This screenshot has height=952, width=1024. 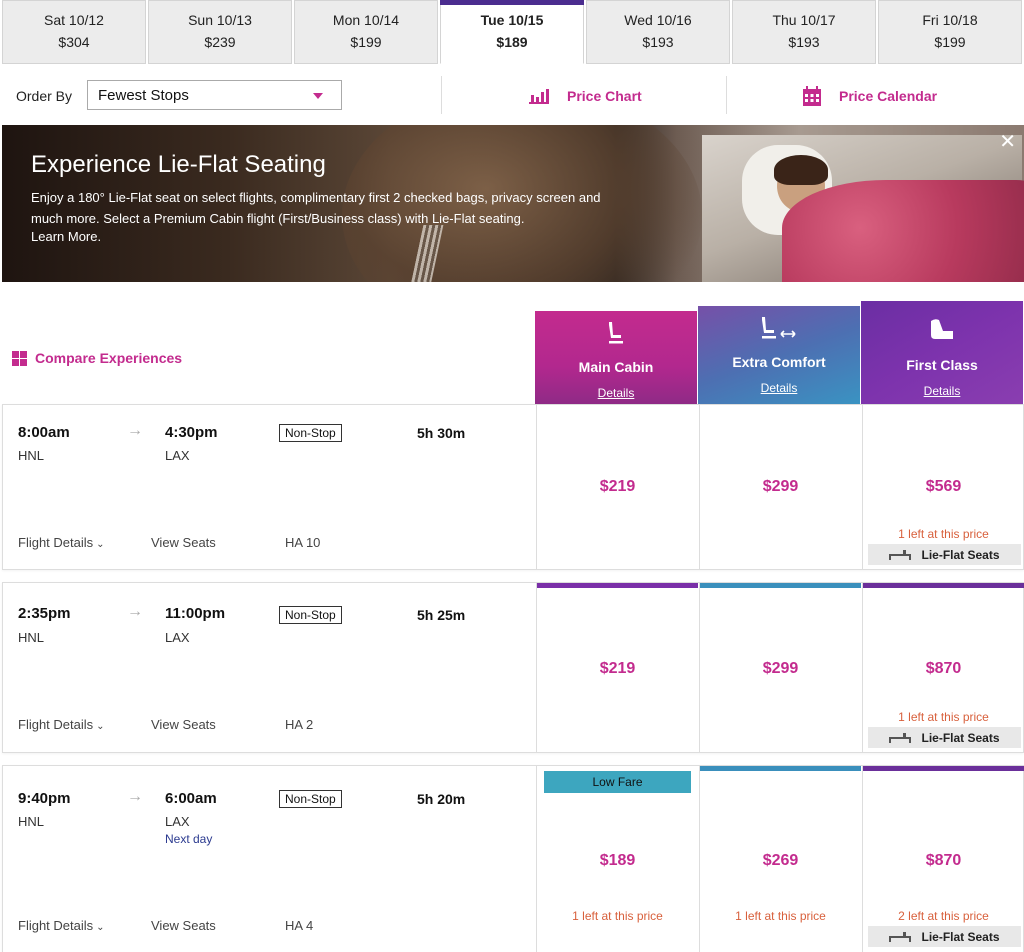 I want to click on date-tab-wed-10-16: Wed 10/16 $193, so click(x=658, y=32).